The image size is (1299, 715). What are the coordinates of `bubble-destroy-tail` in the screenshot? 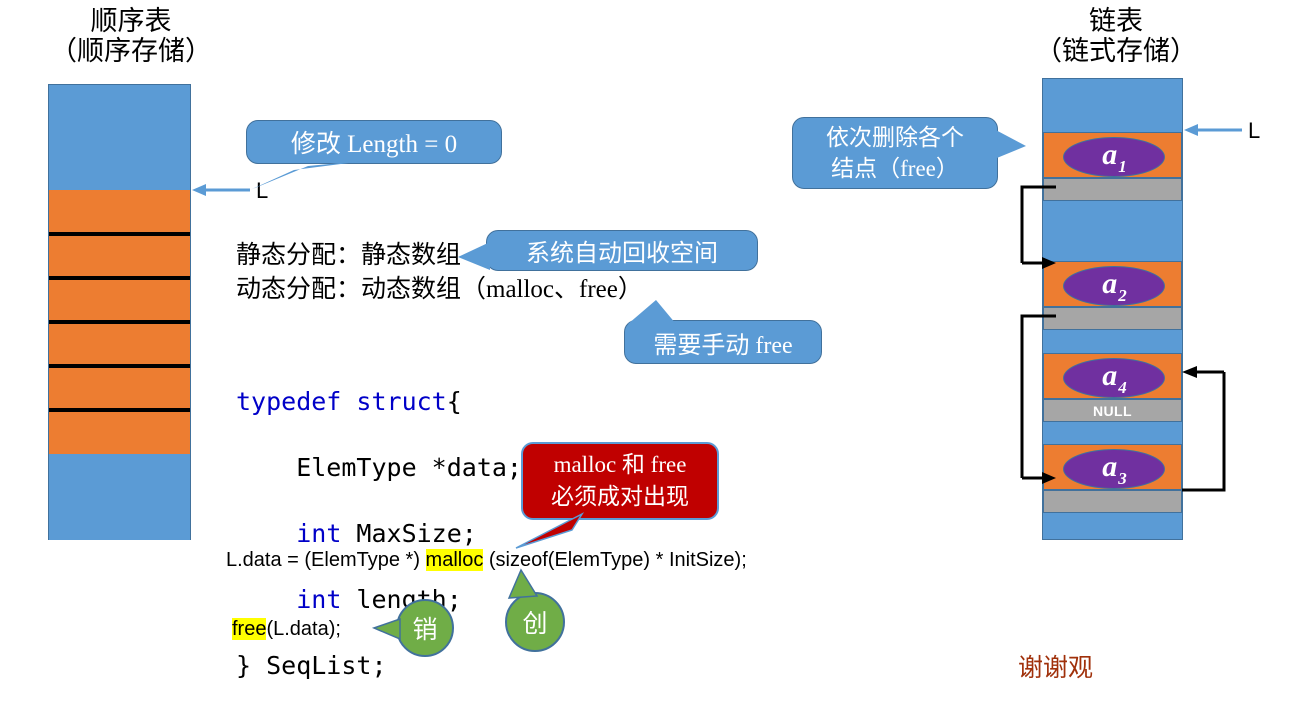 It's located at (386, 629).